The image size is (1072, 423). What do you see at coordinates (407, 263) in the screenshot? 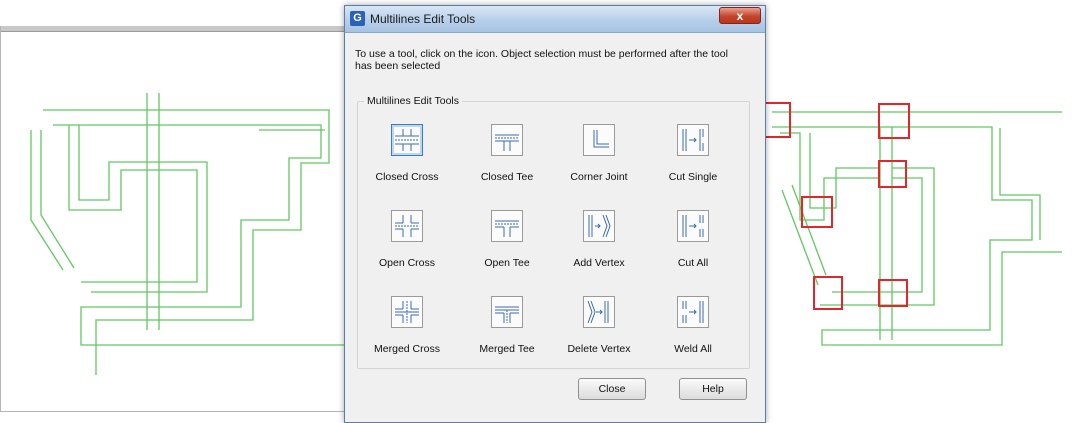
I see `tool-label: Open Cross` at bounding box center [407, 263].